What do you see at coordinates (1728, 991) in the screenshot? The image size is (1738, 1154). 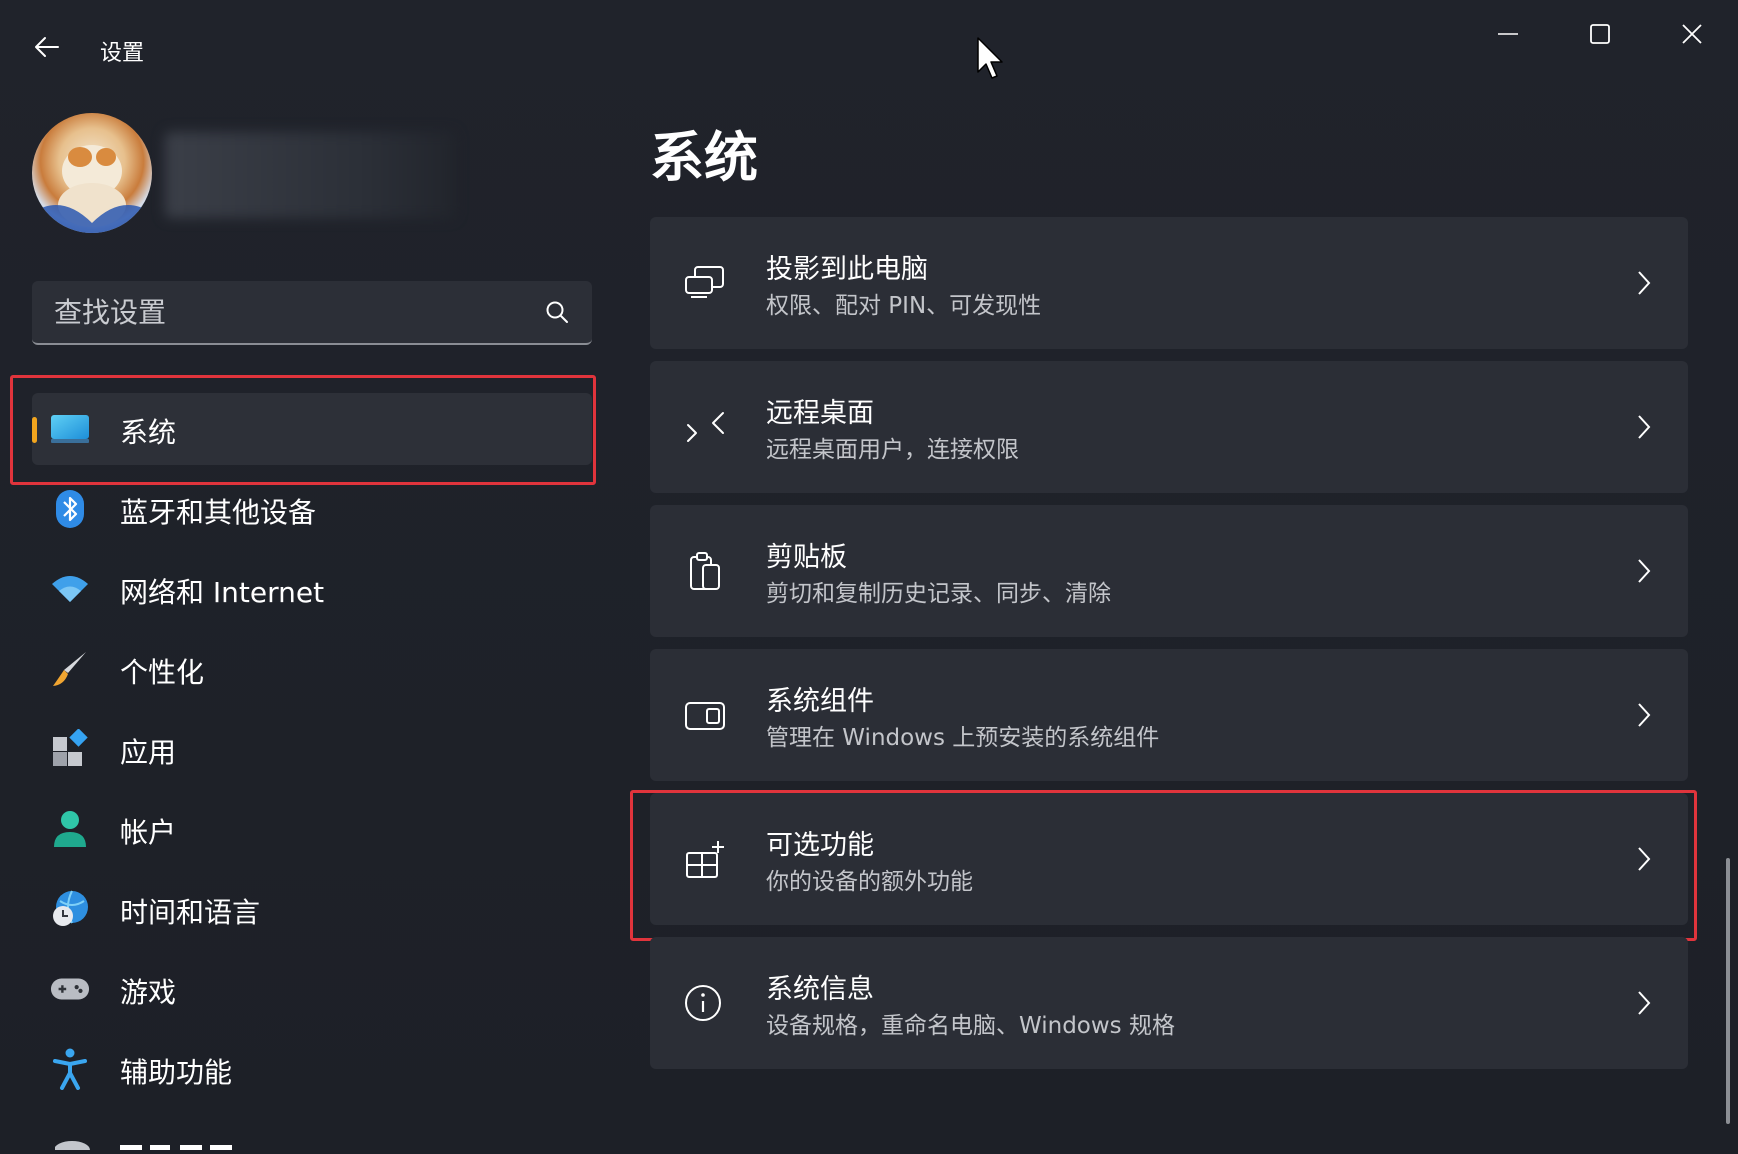 I see `main-scrollbar` at bounding box center [1728, 991].